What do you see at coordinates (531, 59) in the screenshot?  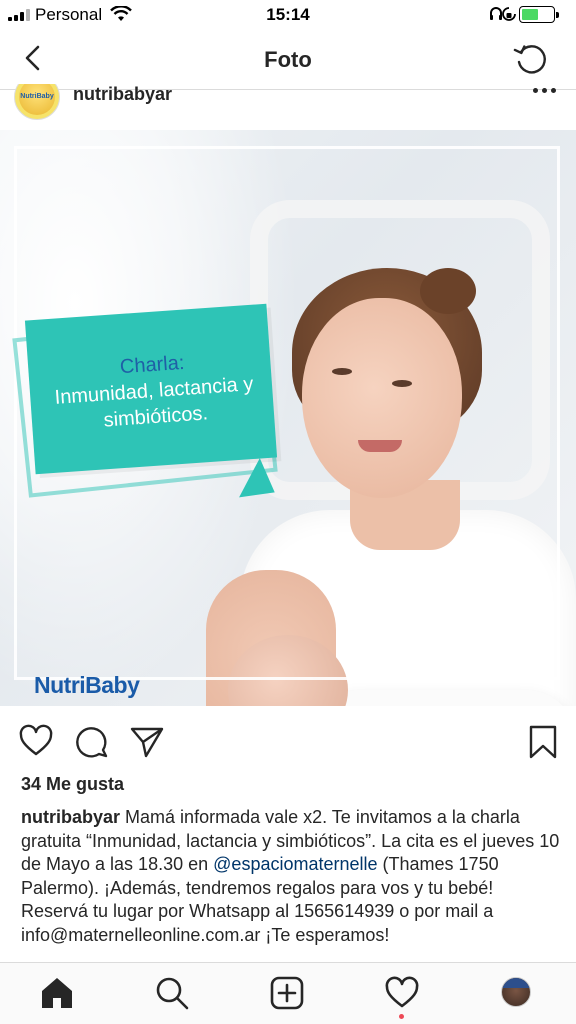 I see `refresh-button` at bounding box center [531, 59].